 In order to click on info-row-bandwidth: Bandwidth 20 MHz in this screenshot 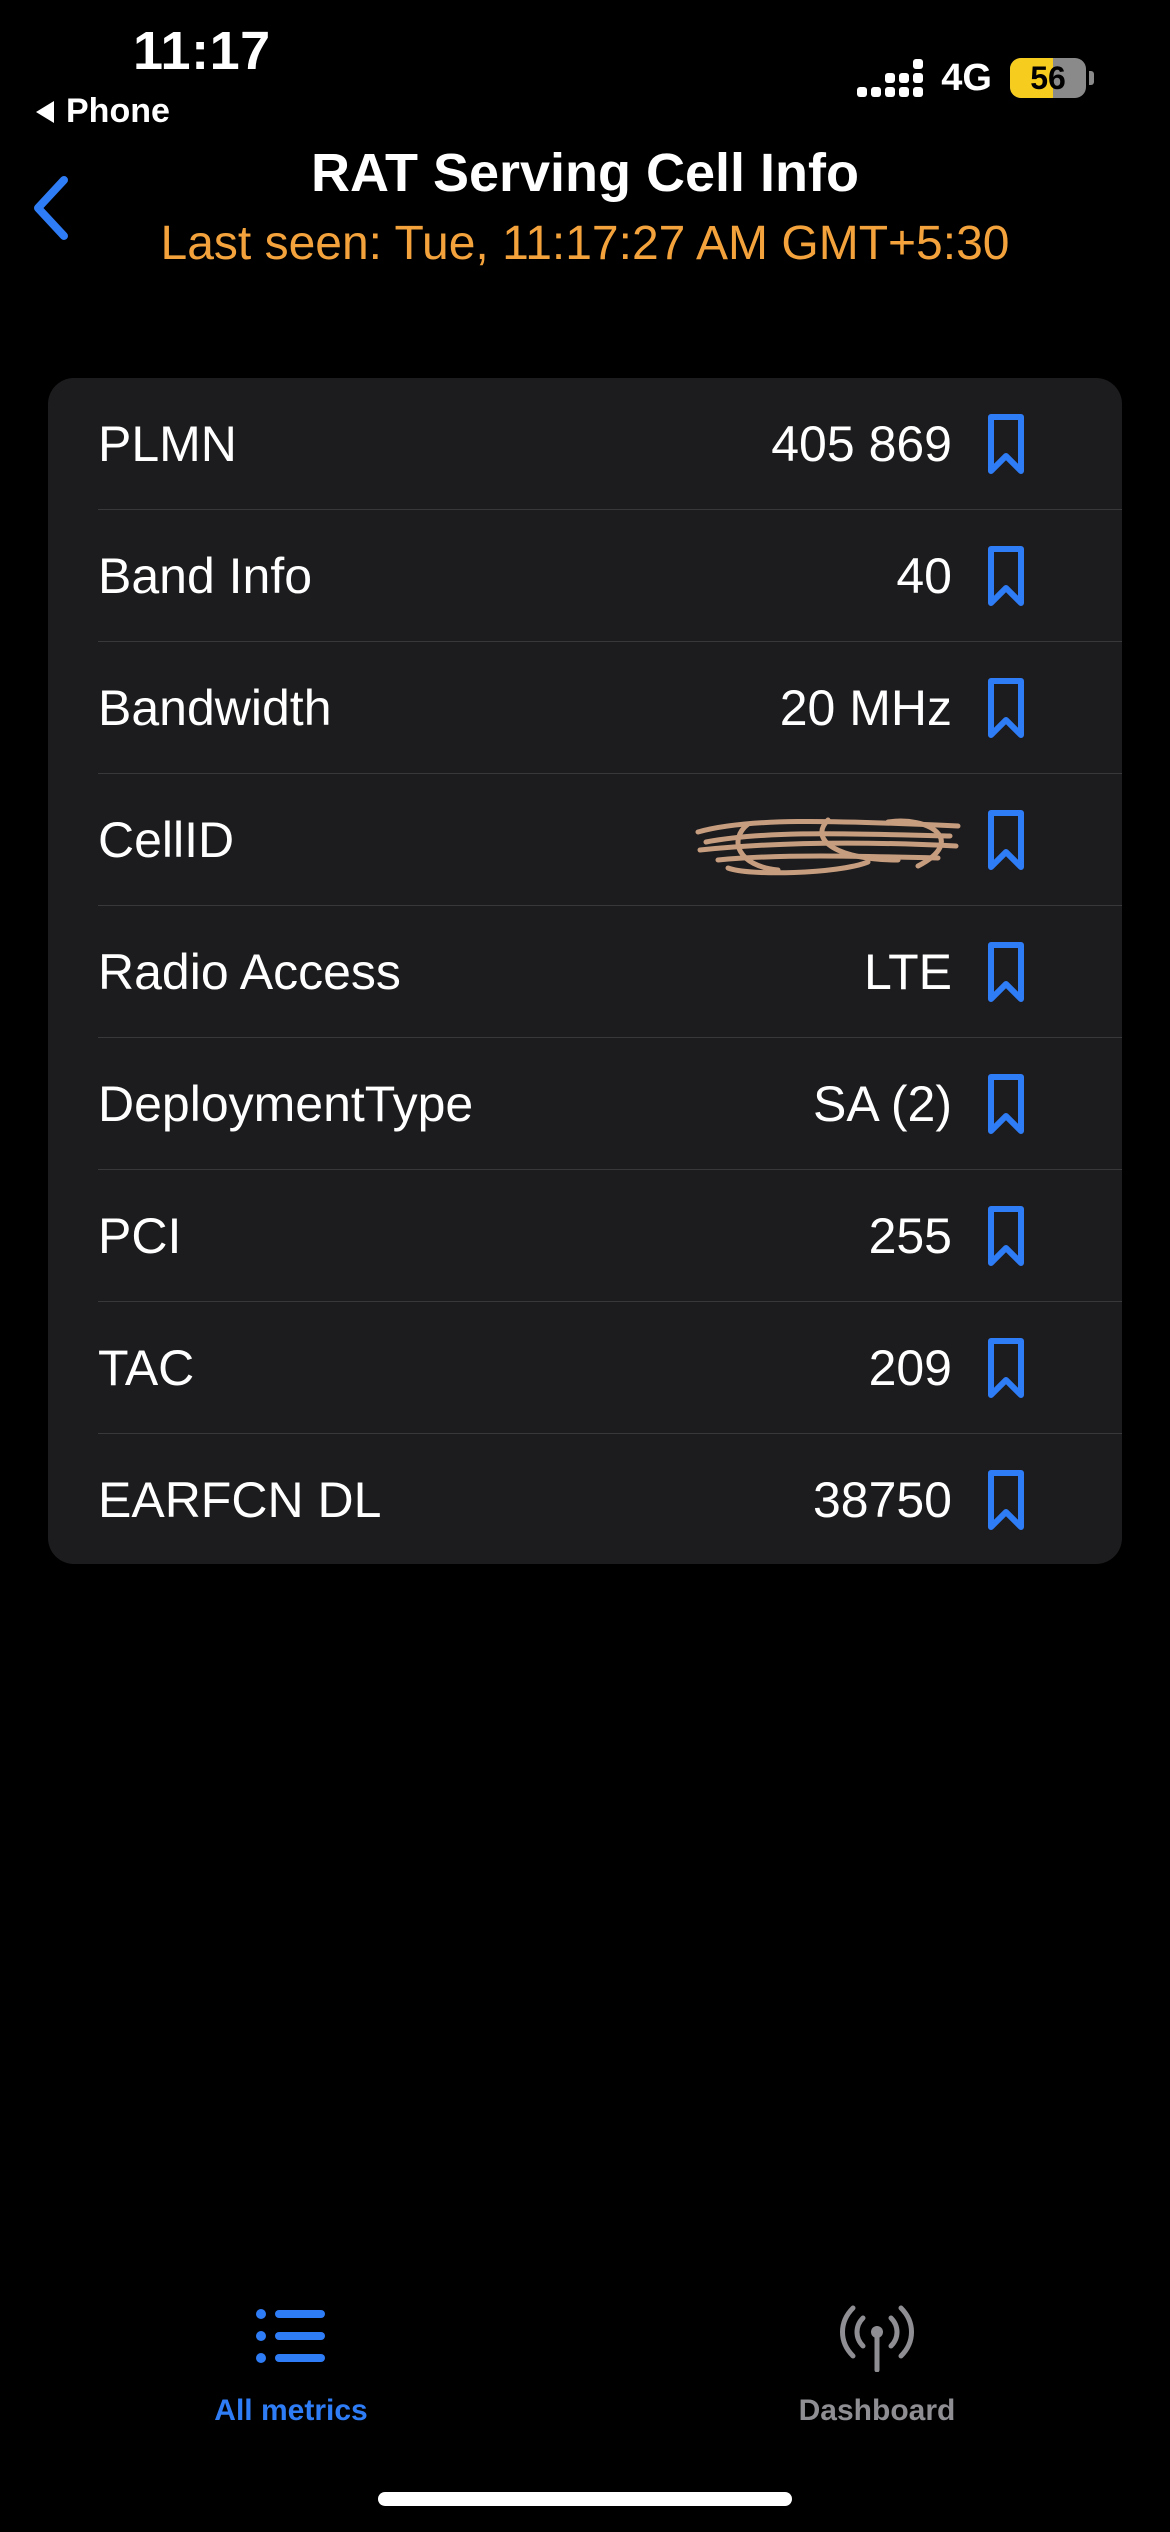, I will do `click(585, 708)`.